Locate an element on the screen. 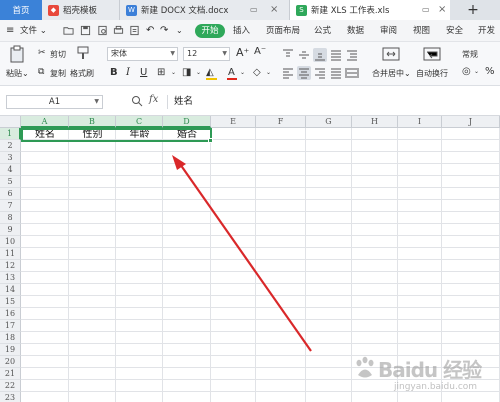 Image resolution: width=500 pixels, height=402 pixels. watermark-url: jingyan.baidu.com is located at coordinates (436, 387).